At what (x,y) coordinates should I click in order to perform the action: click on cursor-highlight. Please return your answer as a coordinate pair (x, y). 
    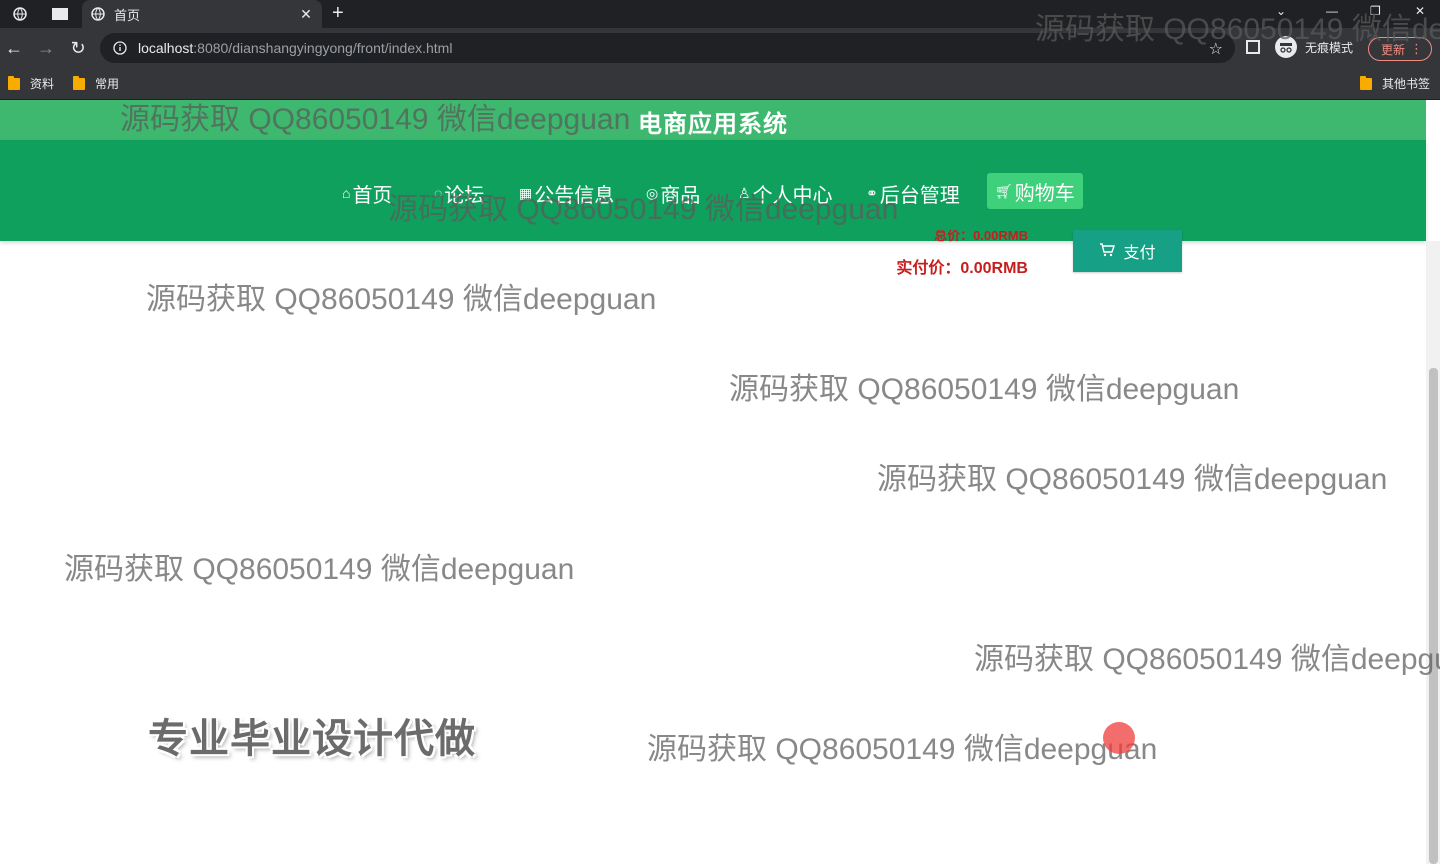
    Looking at the image, I should click on (1119, 738).